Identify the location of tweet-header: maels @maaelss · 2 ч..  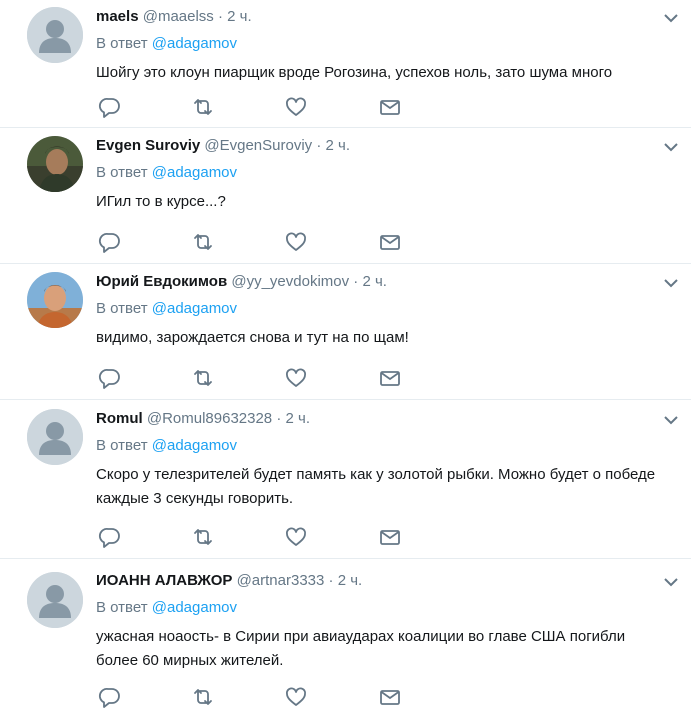
(174, 17).